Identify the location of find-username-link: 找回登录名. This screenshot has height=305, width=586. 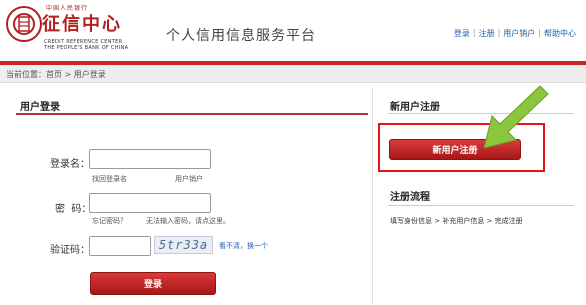
(109, 179).